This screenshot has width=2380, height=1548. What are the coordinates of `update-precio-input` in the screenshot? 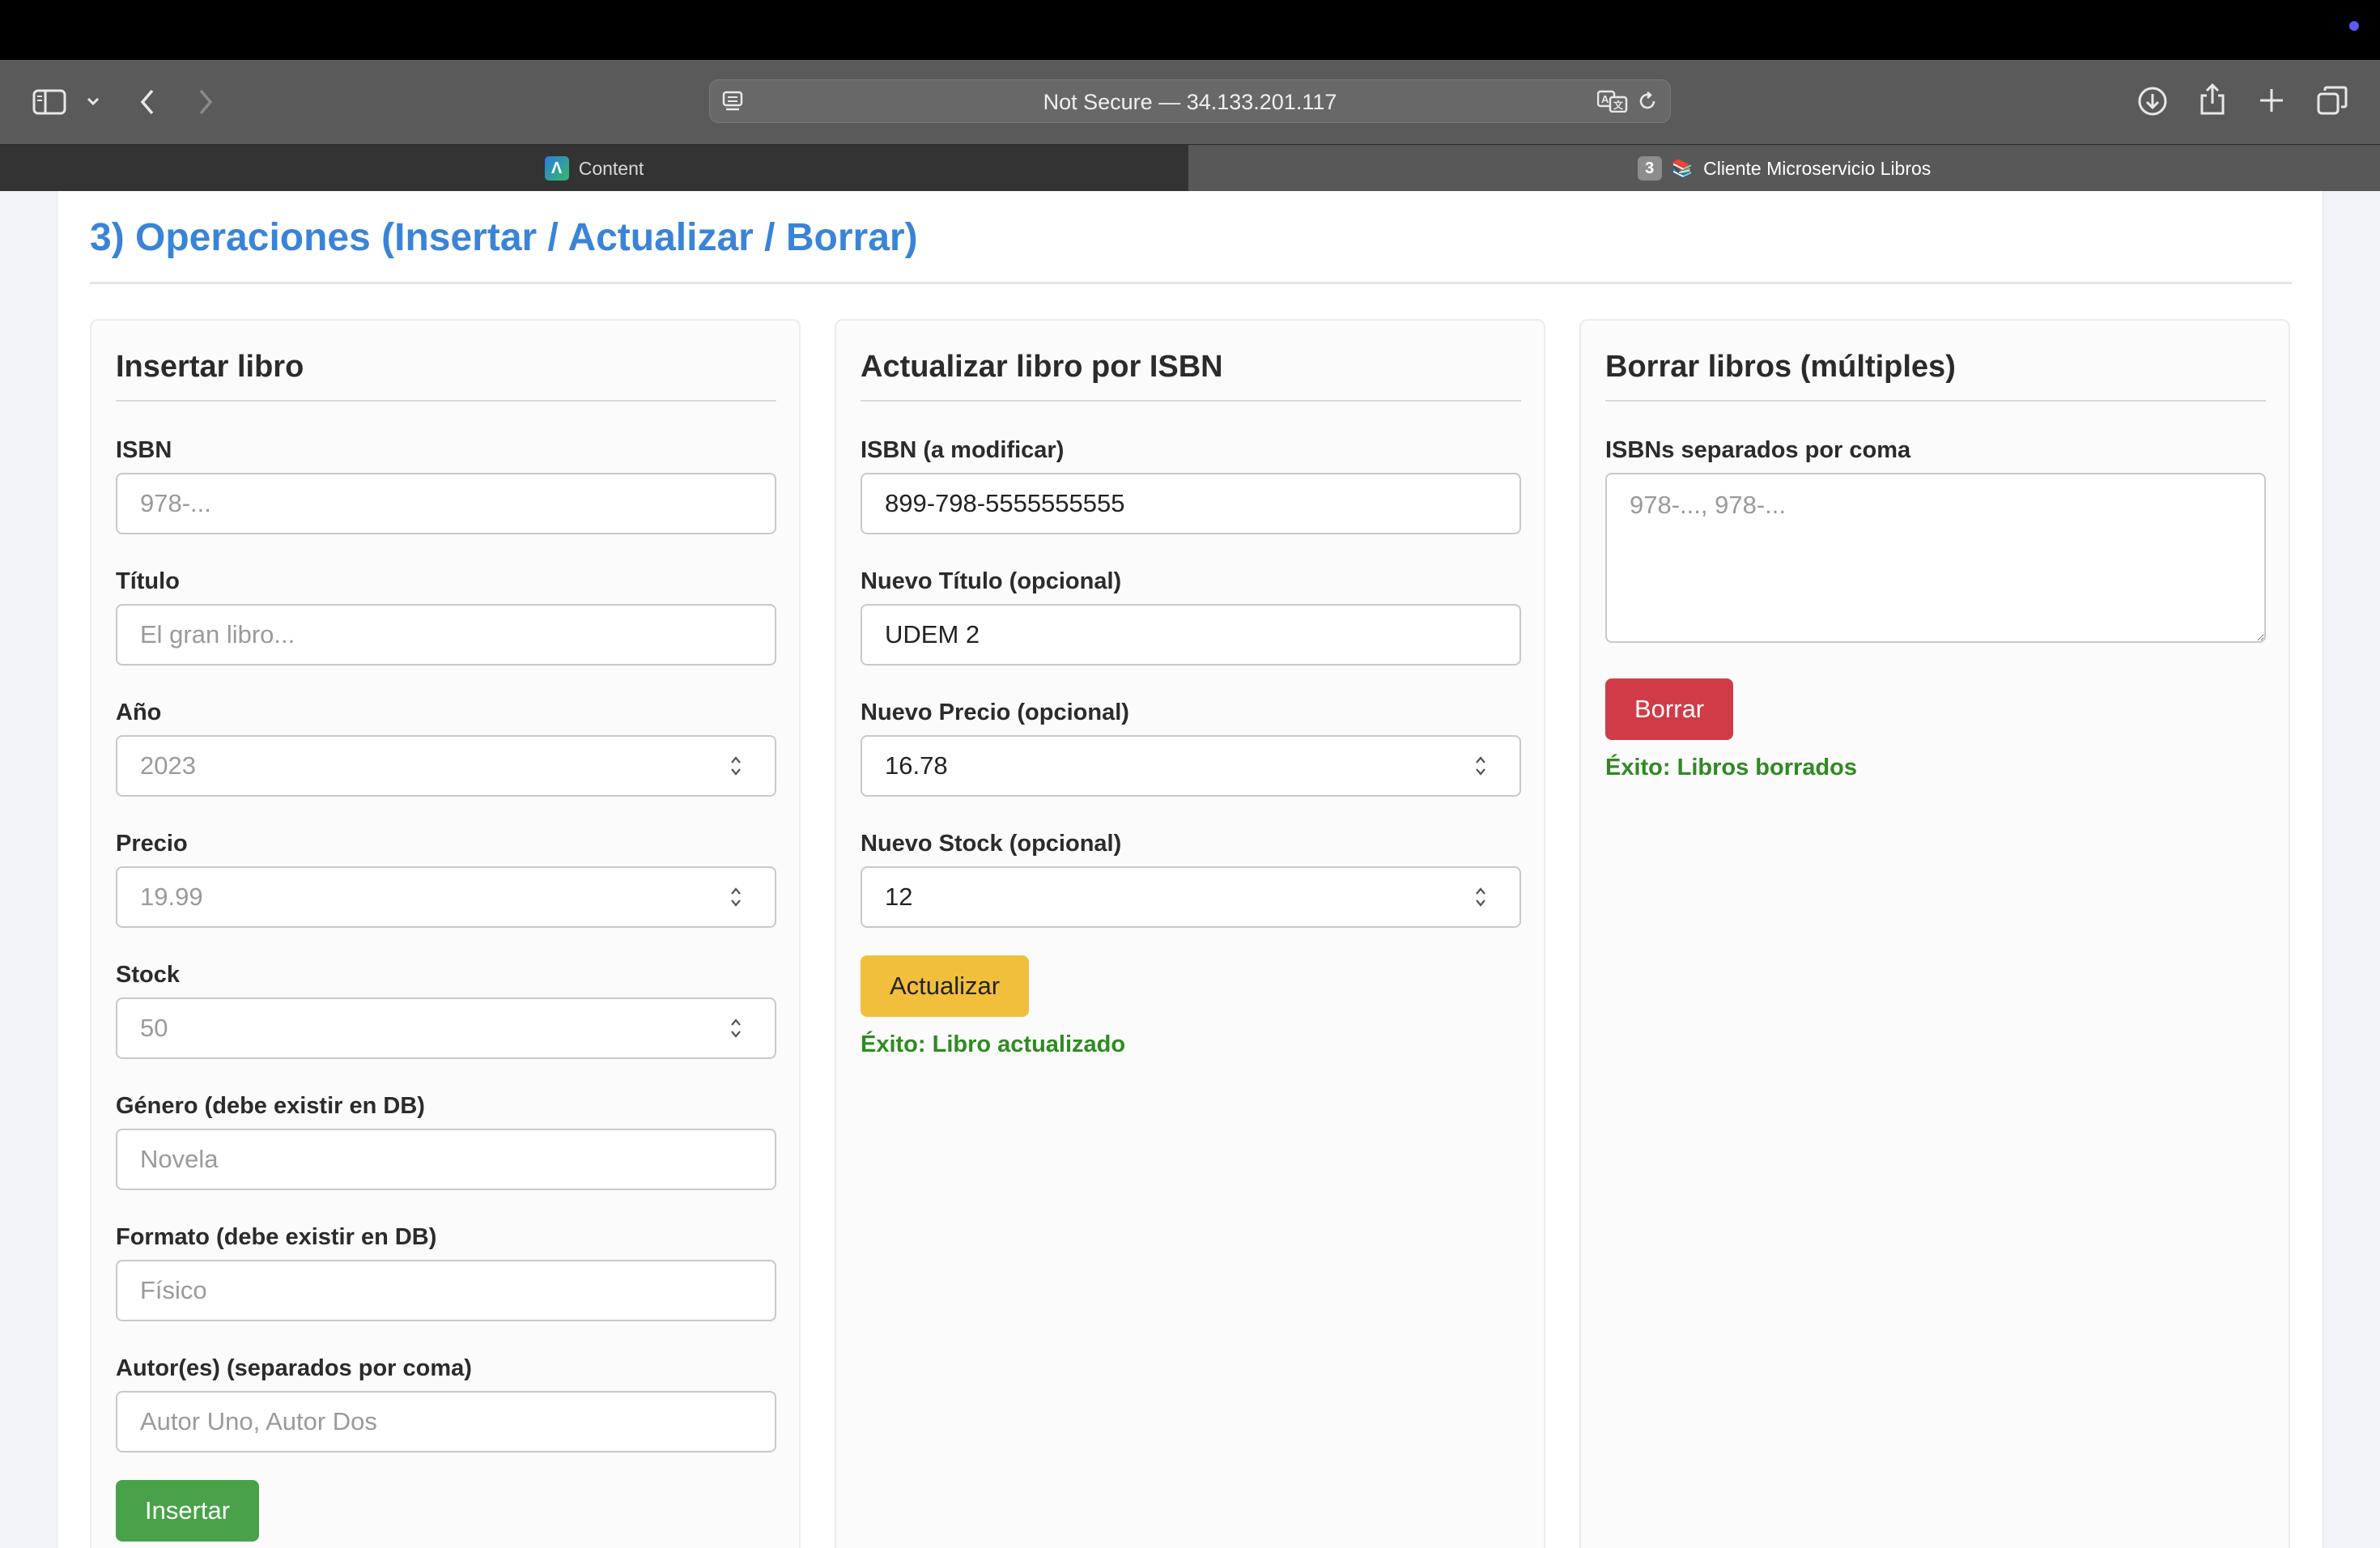 It's located at (1191, 766).